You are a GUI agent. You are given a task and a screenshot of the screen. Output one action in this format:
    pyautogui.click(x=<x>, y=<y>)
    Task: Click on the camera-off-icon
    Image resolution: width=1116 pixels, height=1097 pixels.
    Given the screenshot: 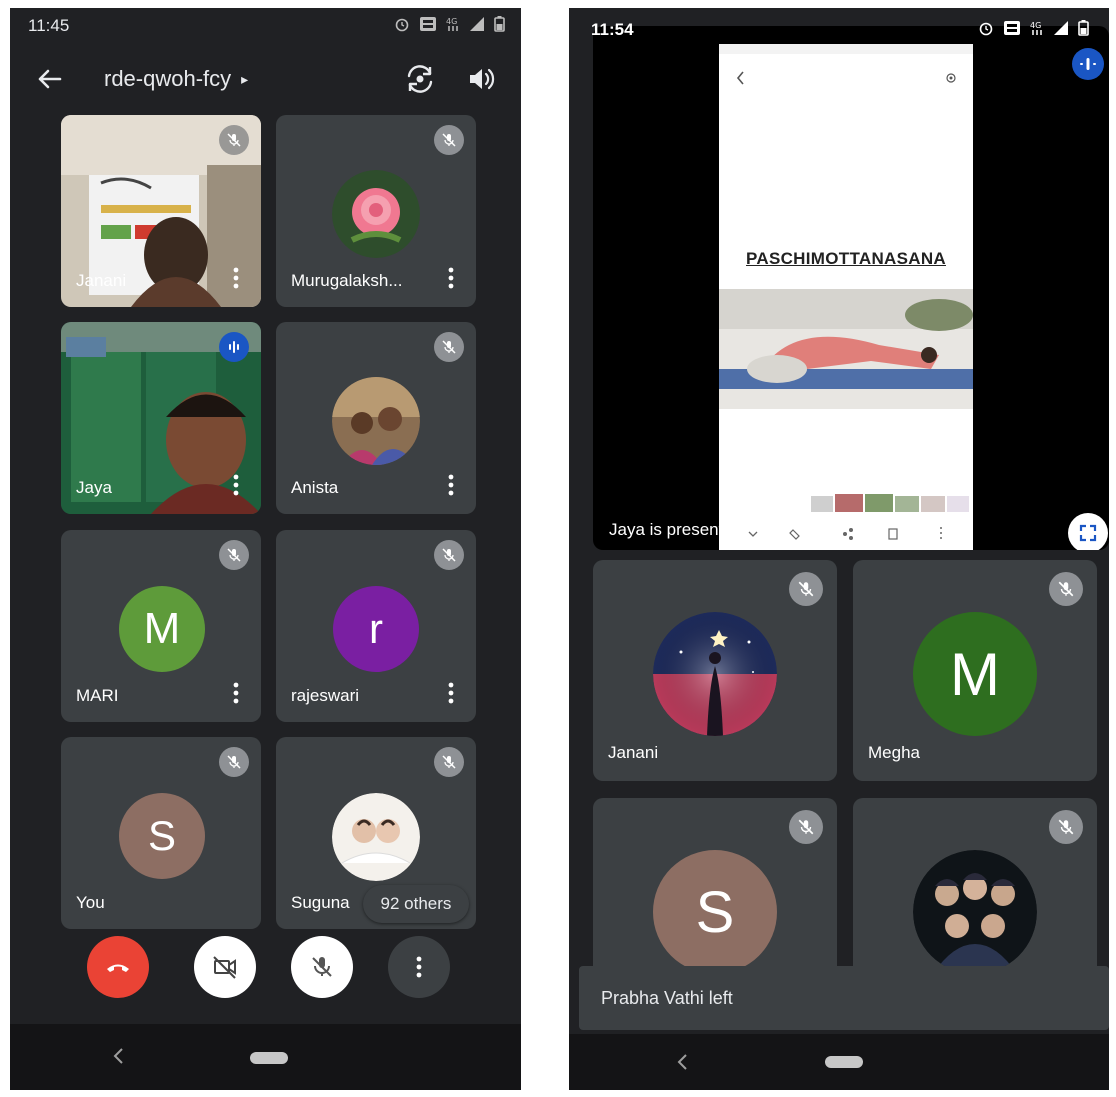 What is the action you would take?
    pyautogui.click(x=224, y=967)
    